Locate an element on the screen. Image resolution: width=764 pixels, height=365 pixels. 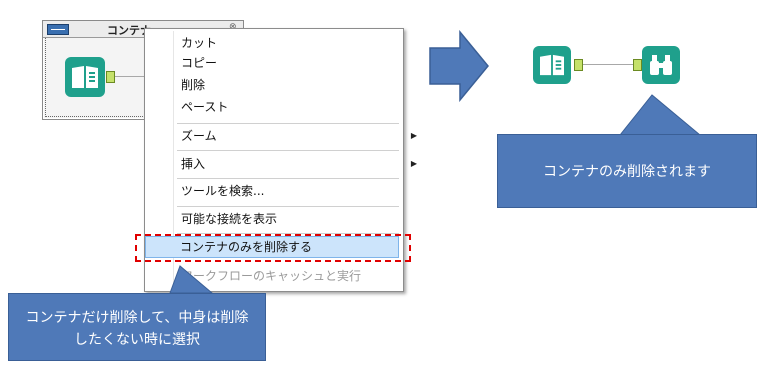
book-icon is located at coordinates (552, 65).